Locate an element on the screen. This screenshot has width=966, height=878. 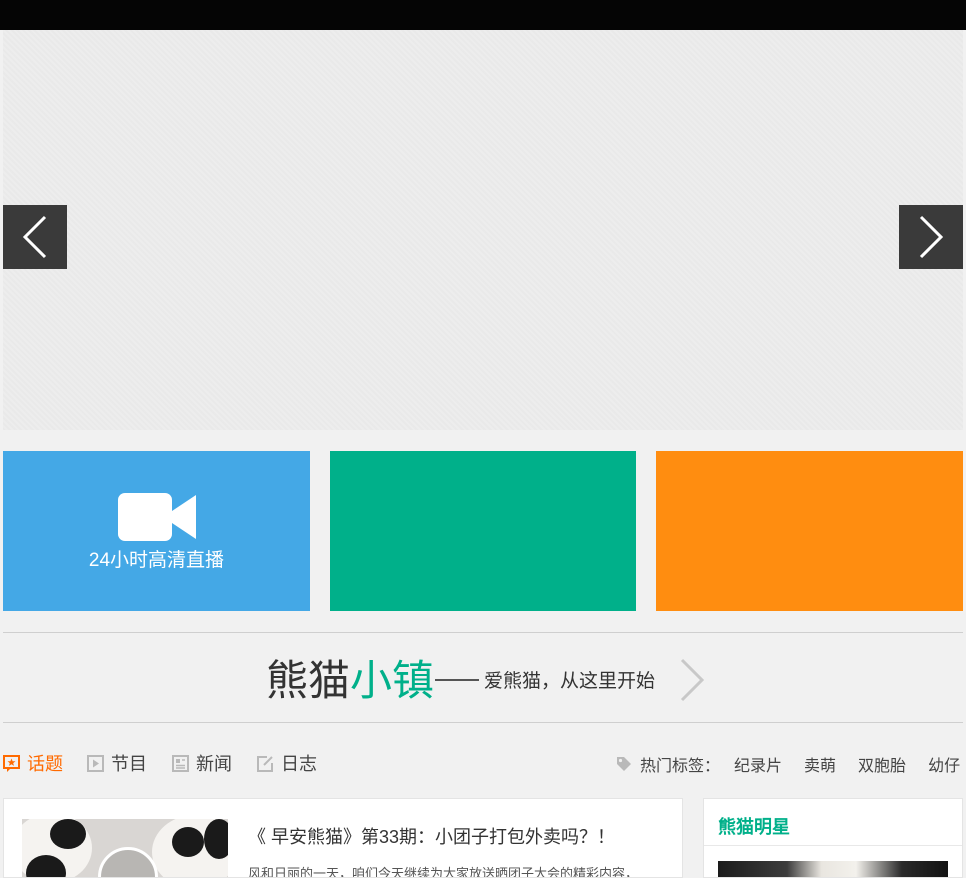
tab-news: 新闻 is located at coordinates (202, 763).